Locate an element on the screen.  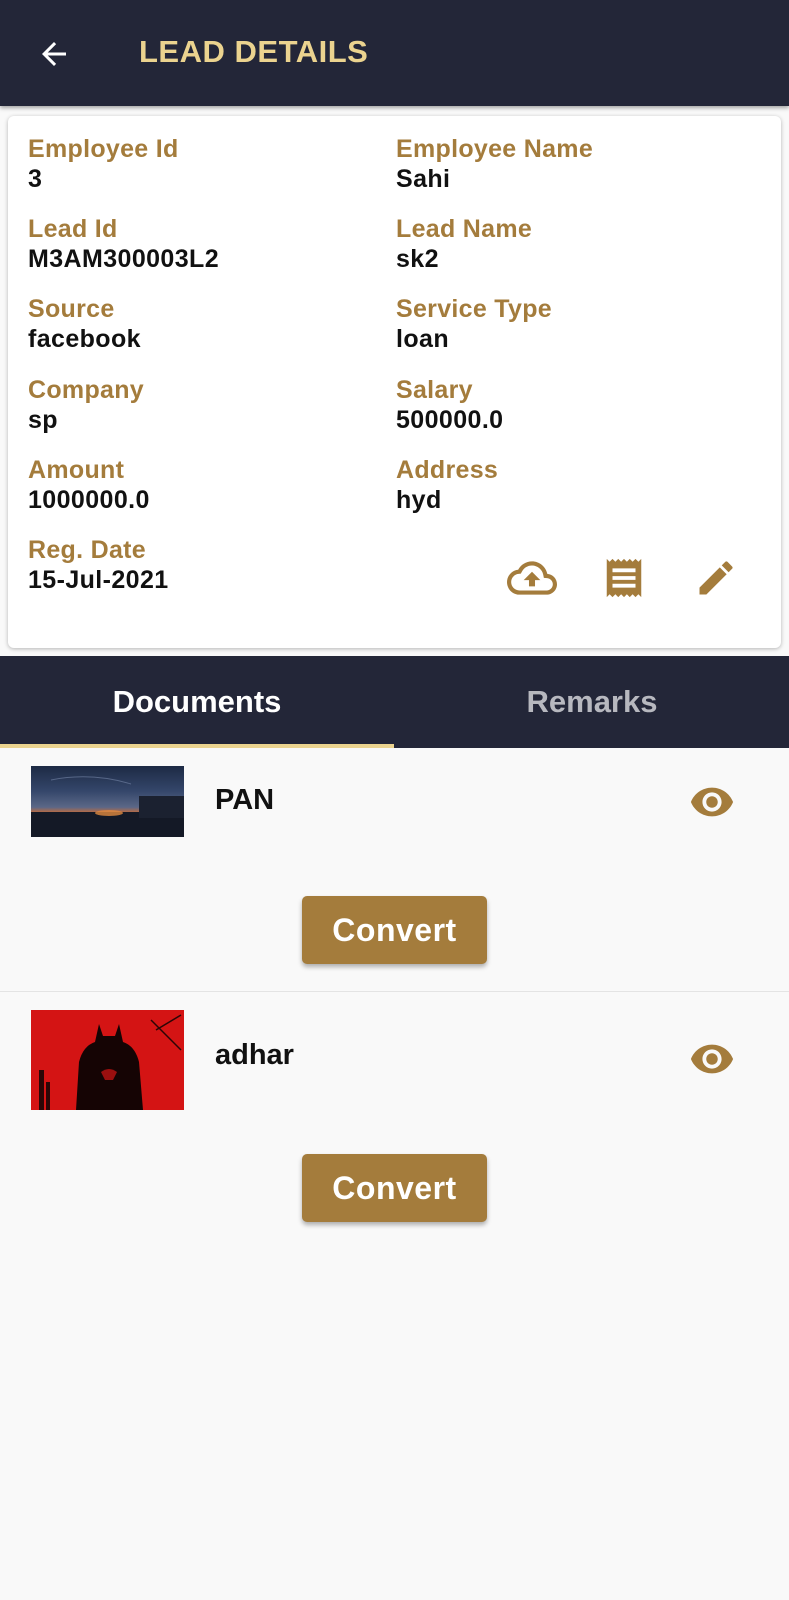
salary-field: Salary 500000.0 is located at coordinates (449, 405).